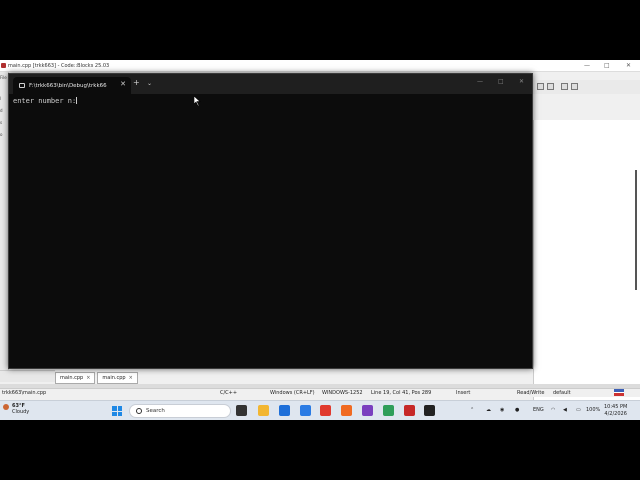  Describe the element at coordinates (628, 66) in the screenshot. I see `codeblocks-close-button: ✕` at that location.